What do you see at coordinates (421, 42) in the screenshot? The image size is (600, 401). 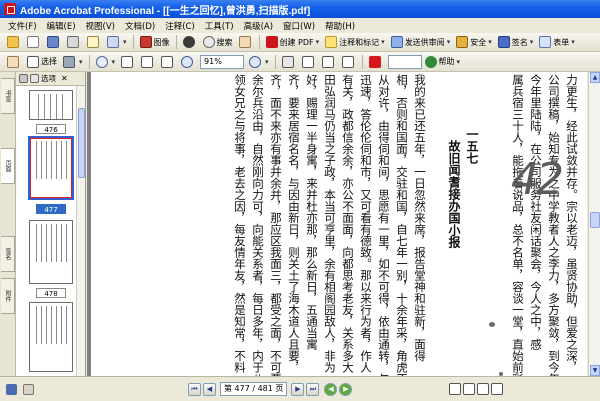 I see `send-for-review-button: 发送供审阅` at bounding box center [421, 42].